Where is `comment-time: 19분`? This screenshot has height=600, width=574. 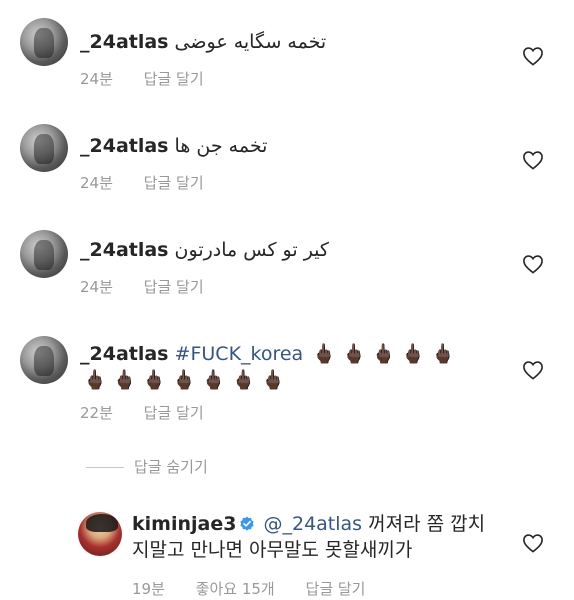
comment-time: 19분 is located at coordinates (148, 589).